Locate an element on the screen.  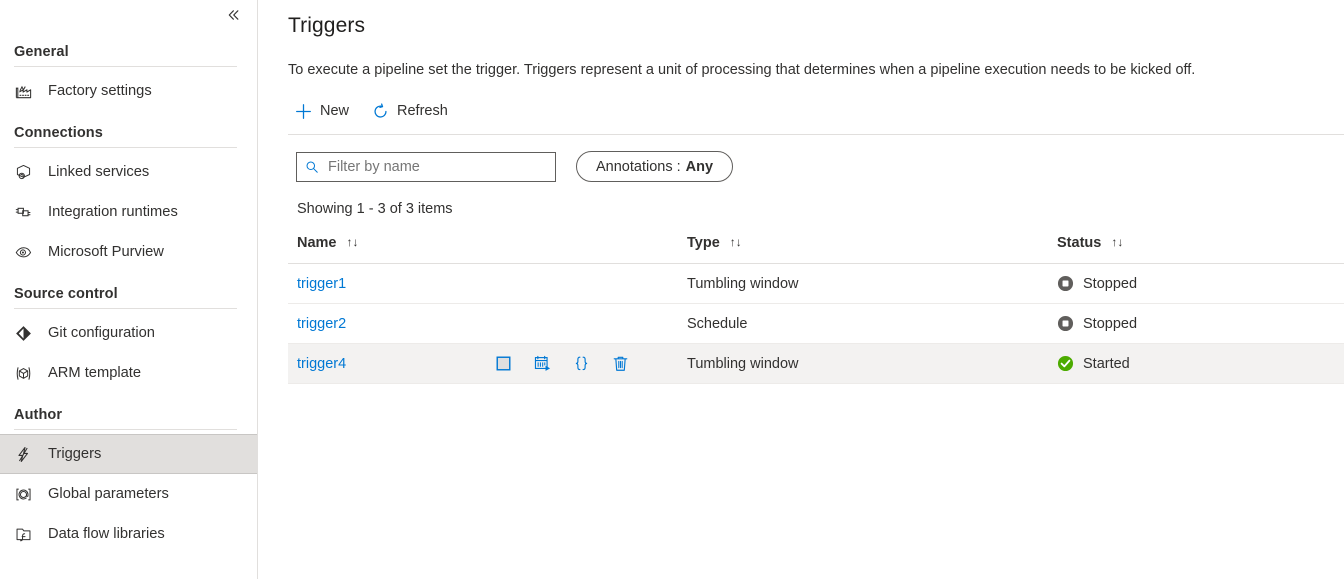
page-title: Triggers is located at coordinates (327, 25).